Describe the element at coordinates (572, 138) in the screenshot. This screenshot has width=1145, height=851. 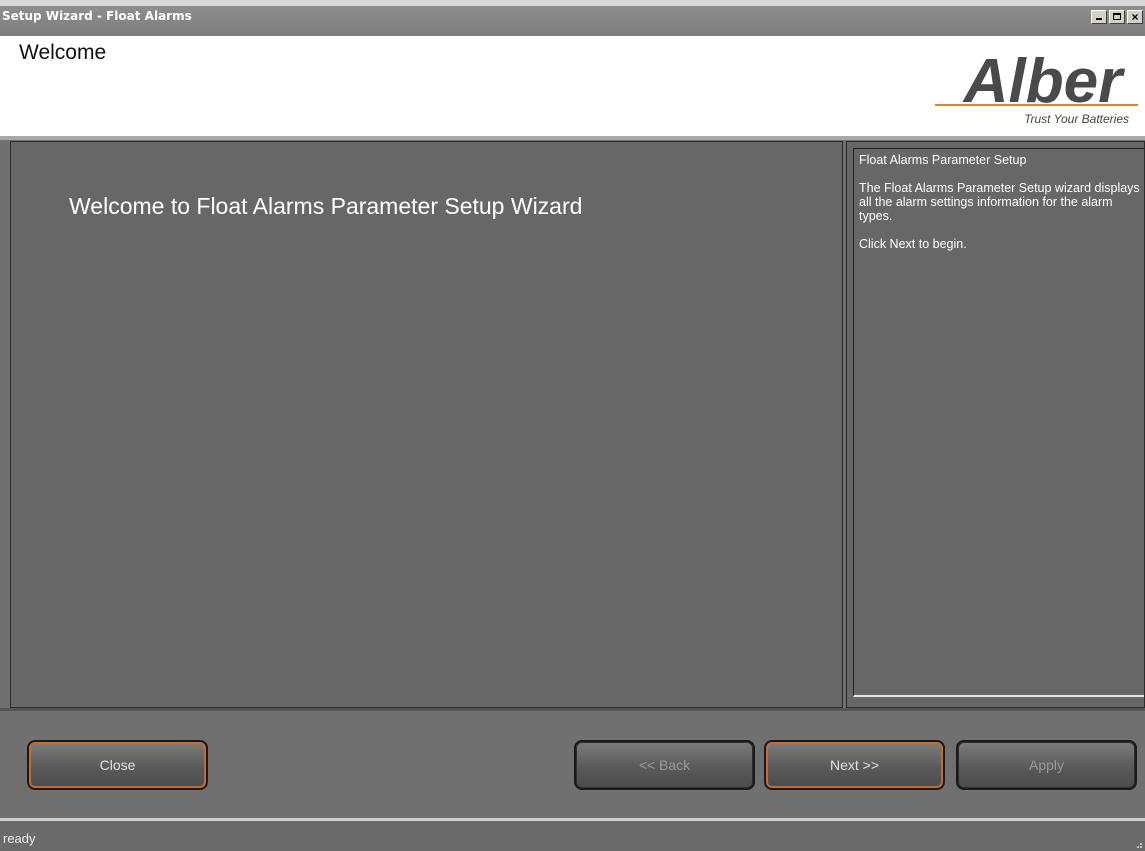
I see `header-divider` at that location.